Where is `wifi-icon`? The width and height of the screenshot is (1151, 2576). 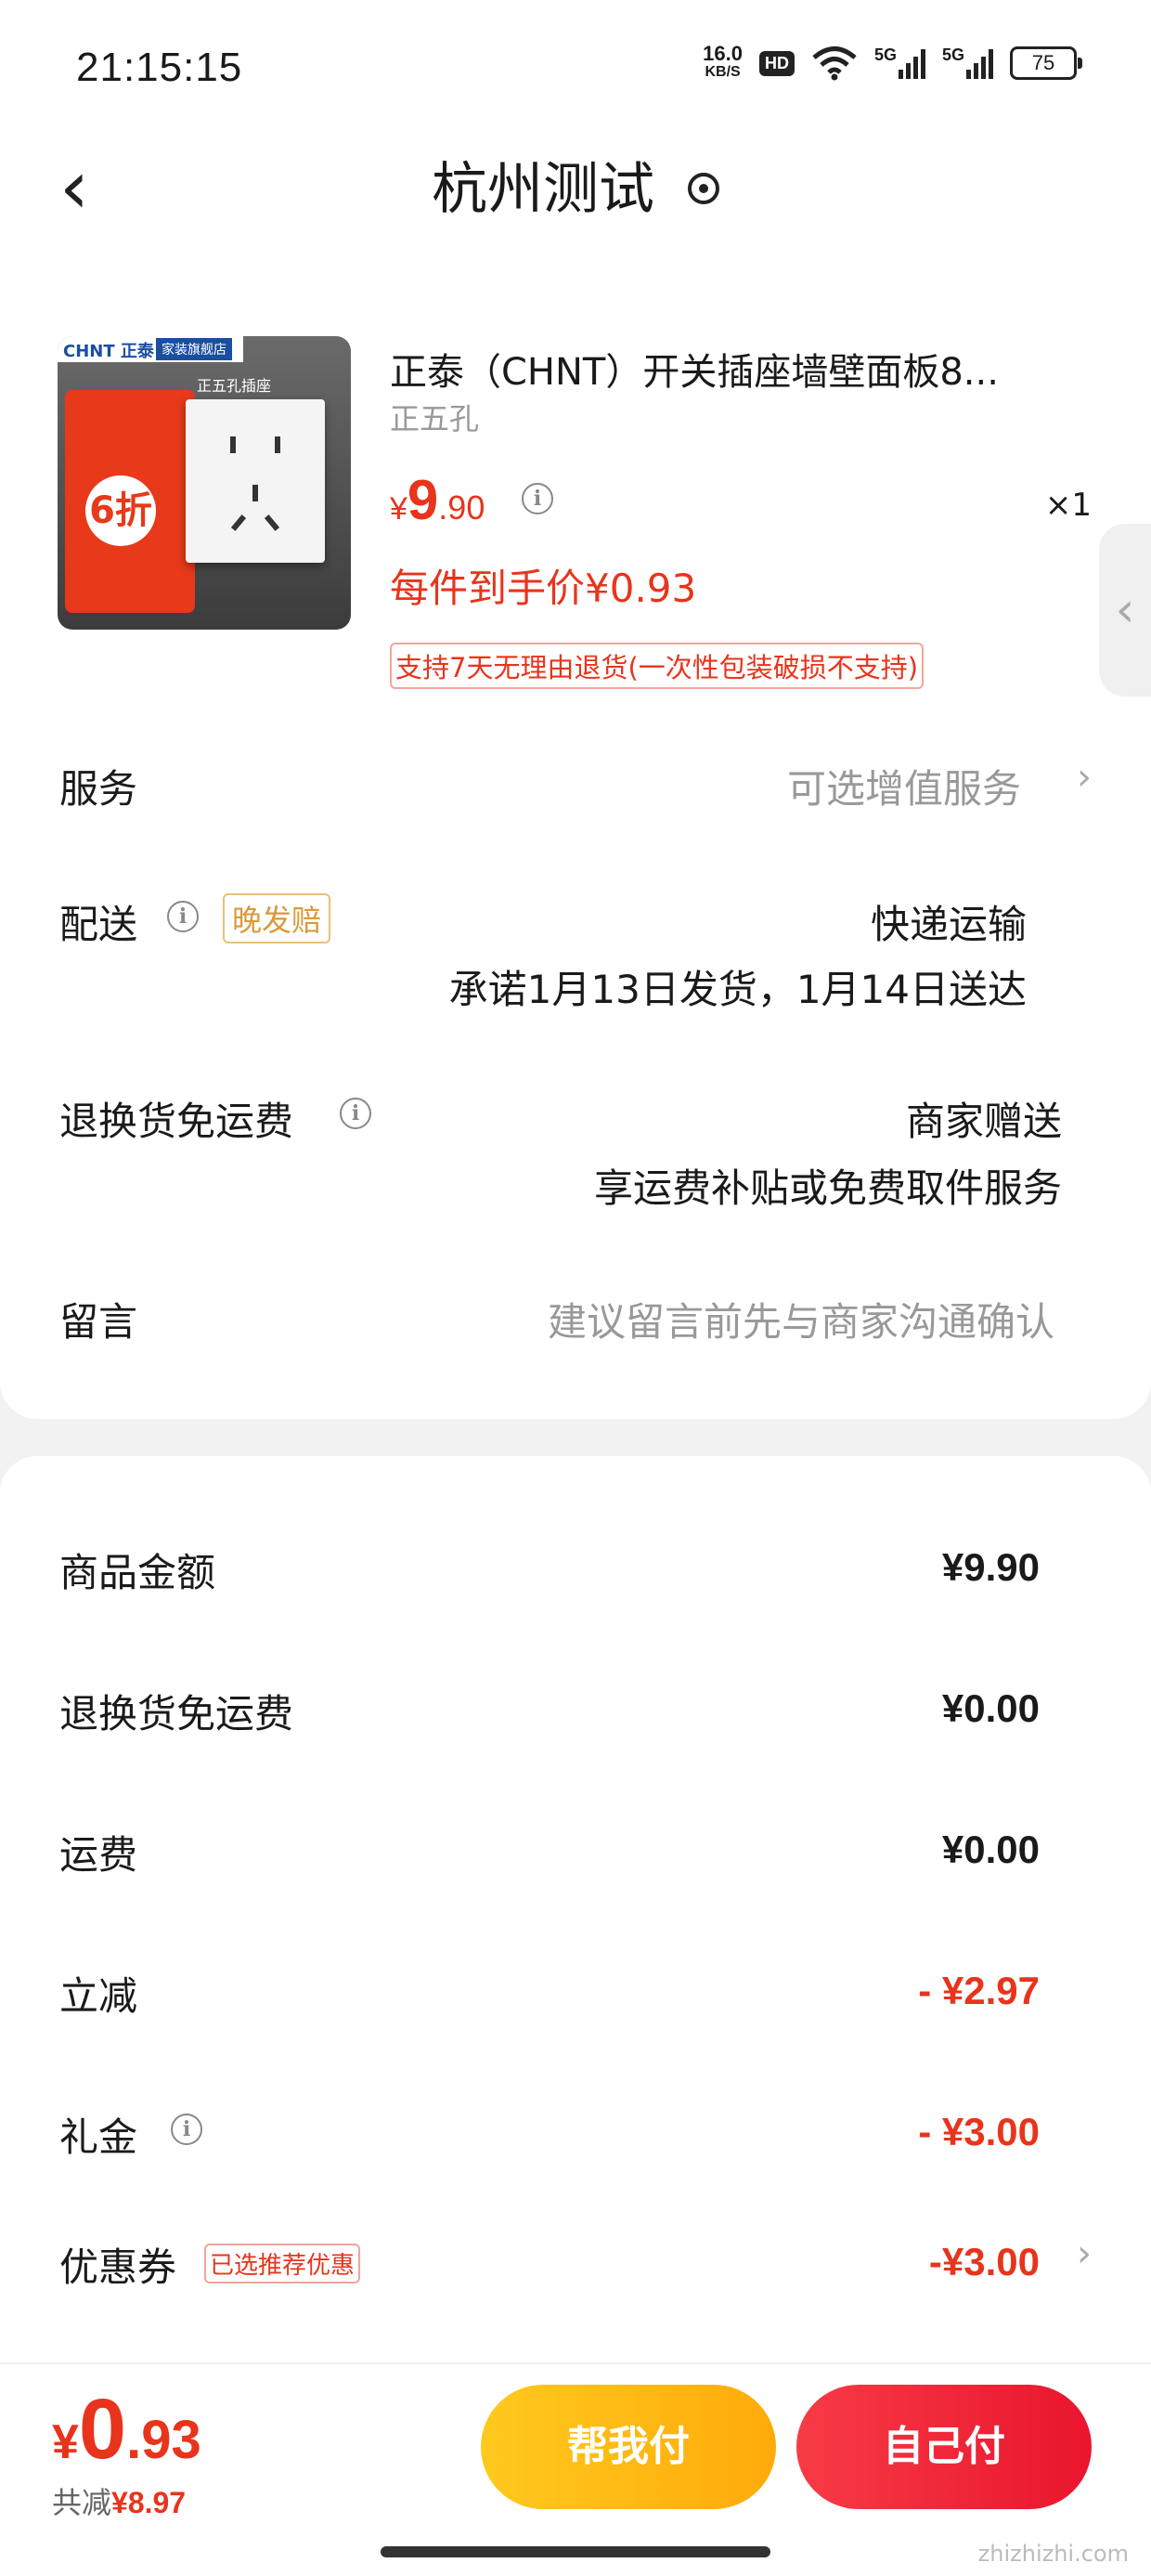
wifi-icon is located at coordinates (834, 63).